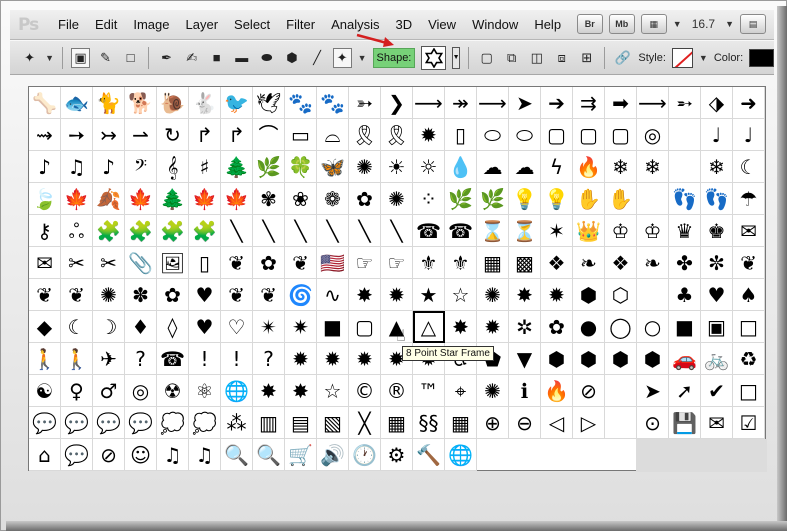 This screenshot has height=531, width=787. I want to click on shape-cell: ♻, so click(749, 359).